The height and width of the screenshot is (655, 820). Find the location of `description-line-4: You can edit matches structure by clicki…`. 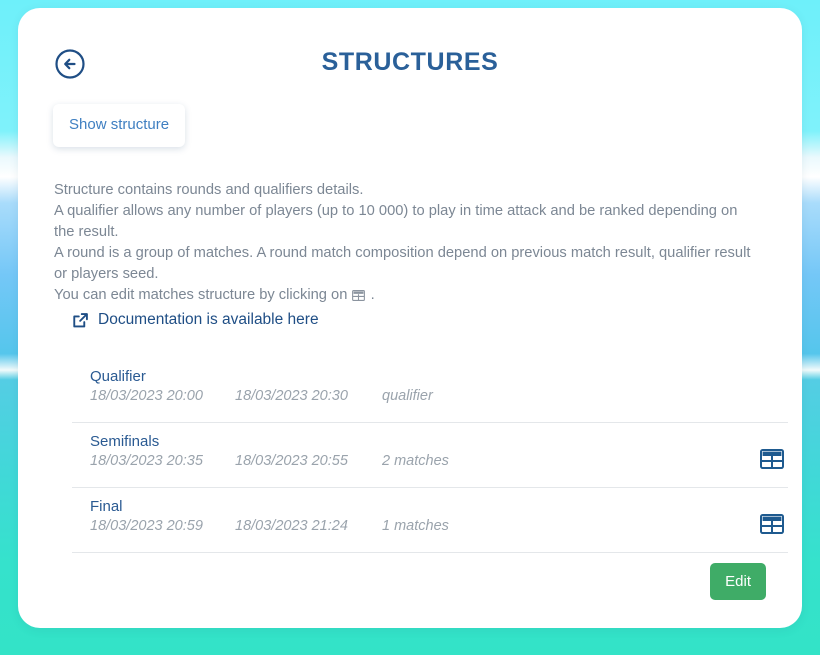

description-line-4: You can edit matches structure by clicki… is located at coordinates (404, 296).